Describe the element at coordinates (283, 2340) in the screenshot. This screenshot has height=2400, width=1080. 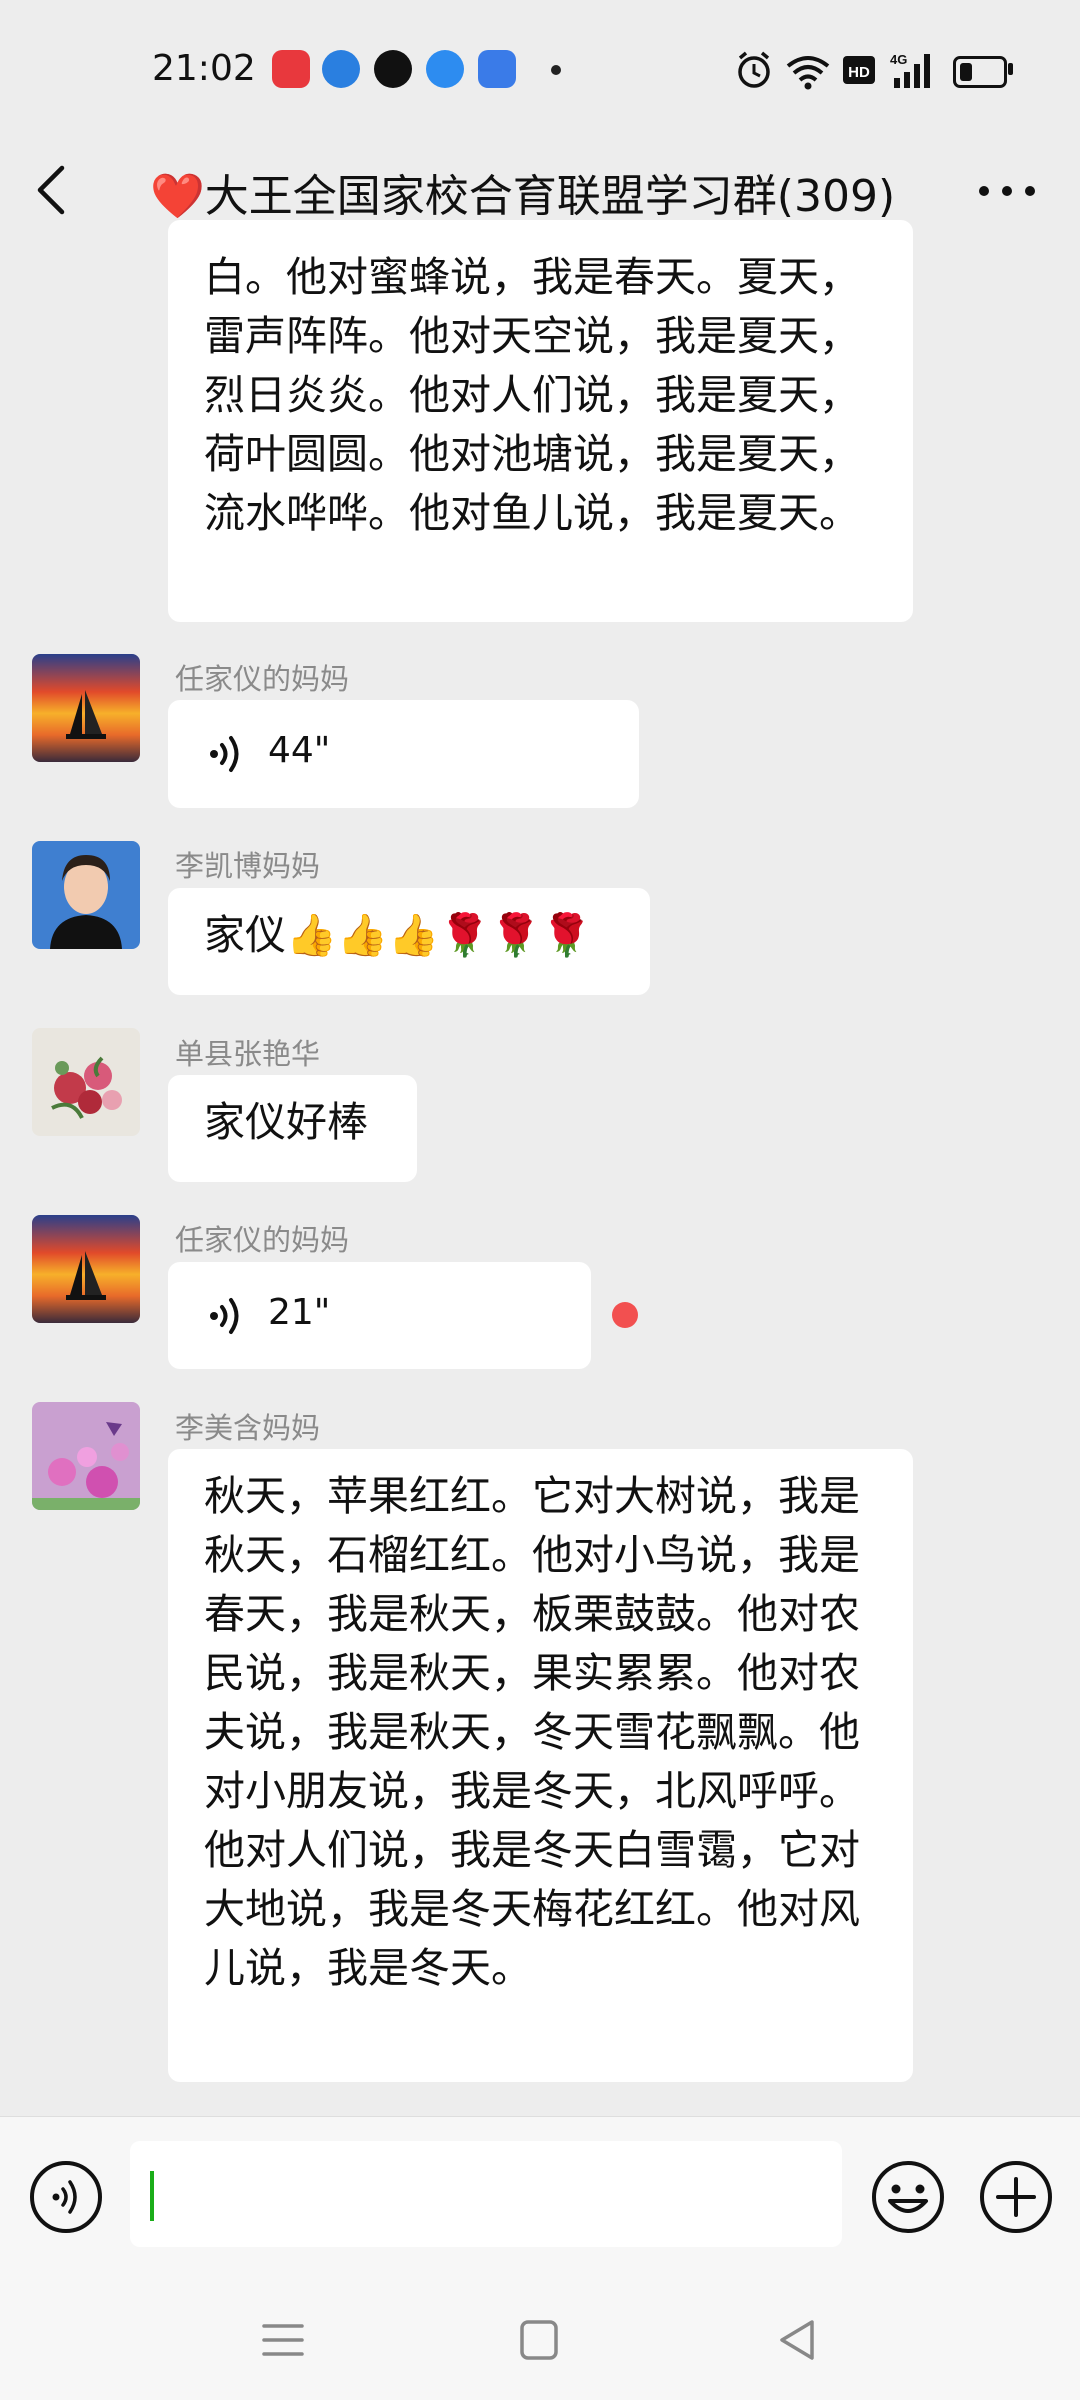
I see `menu-icon` at that location.